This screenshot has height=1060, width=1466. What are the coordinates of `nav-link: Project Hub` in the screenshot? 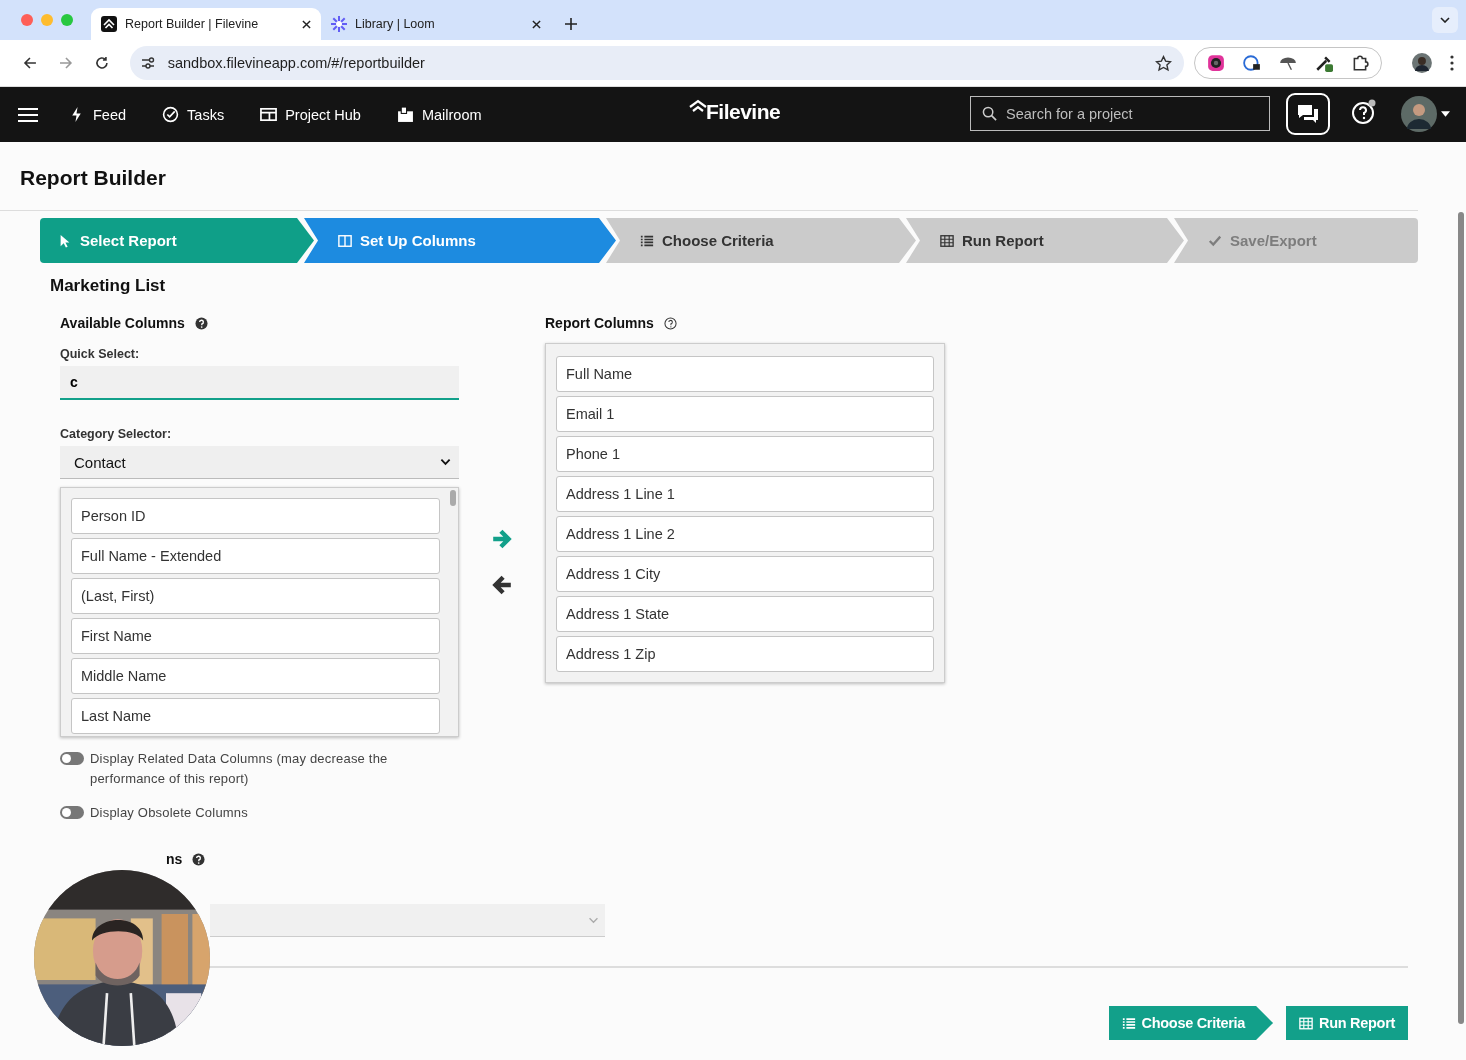 It's located at (310, 114).